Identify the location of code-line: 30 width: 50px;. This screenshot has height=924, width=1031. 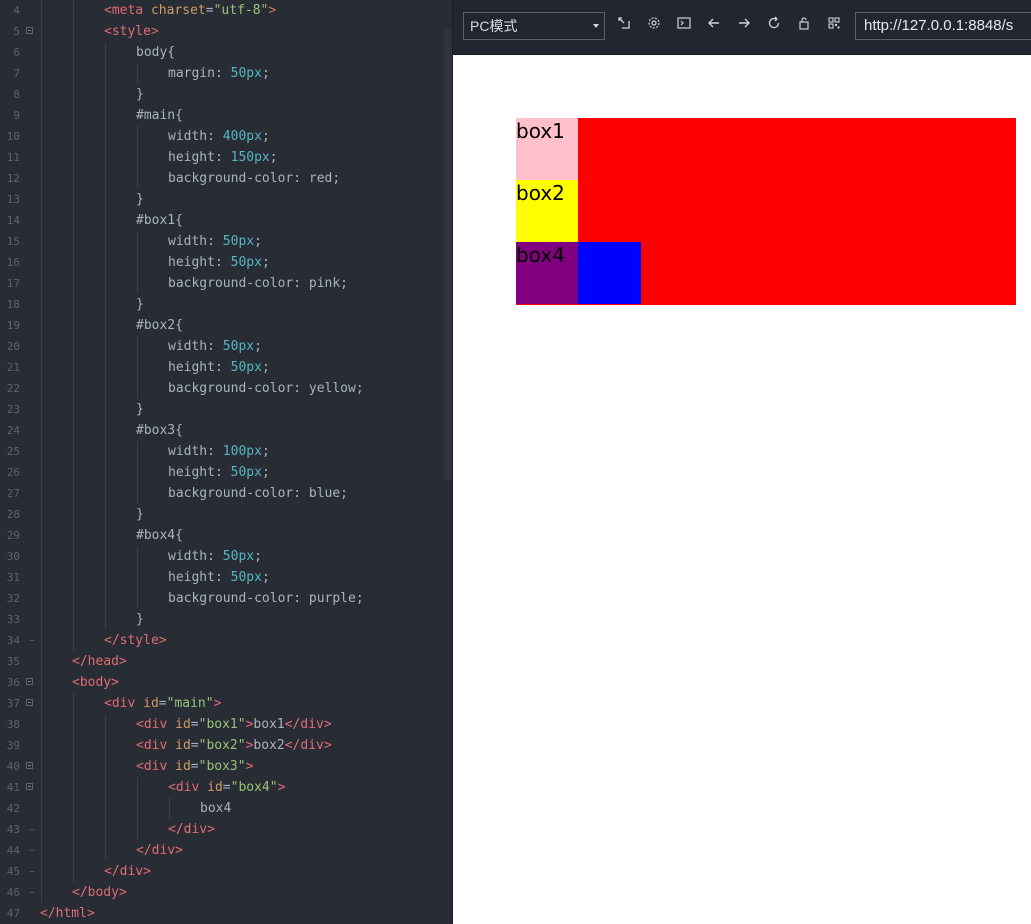
(226, 556).